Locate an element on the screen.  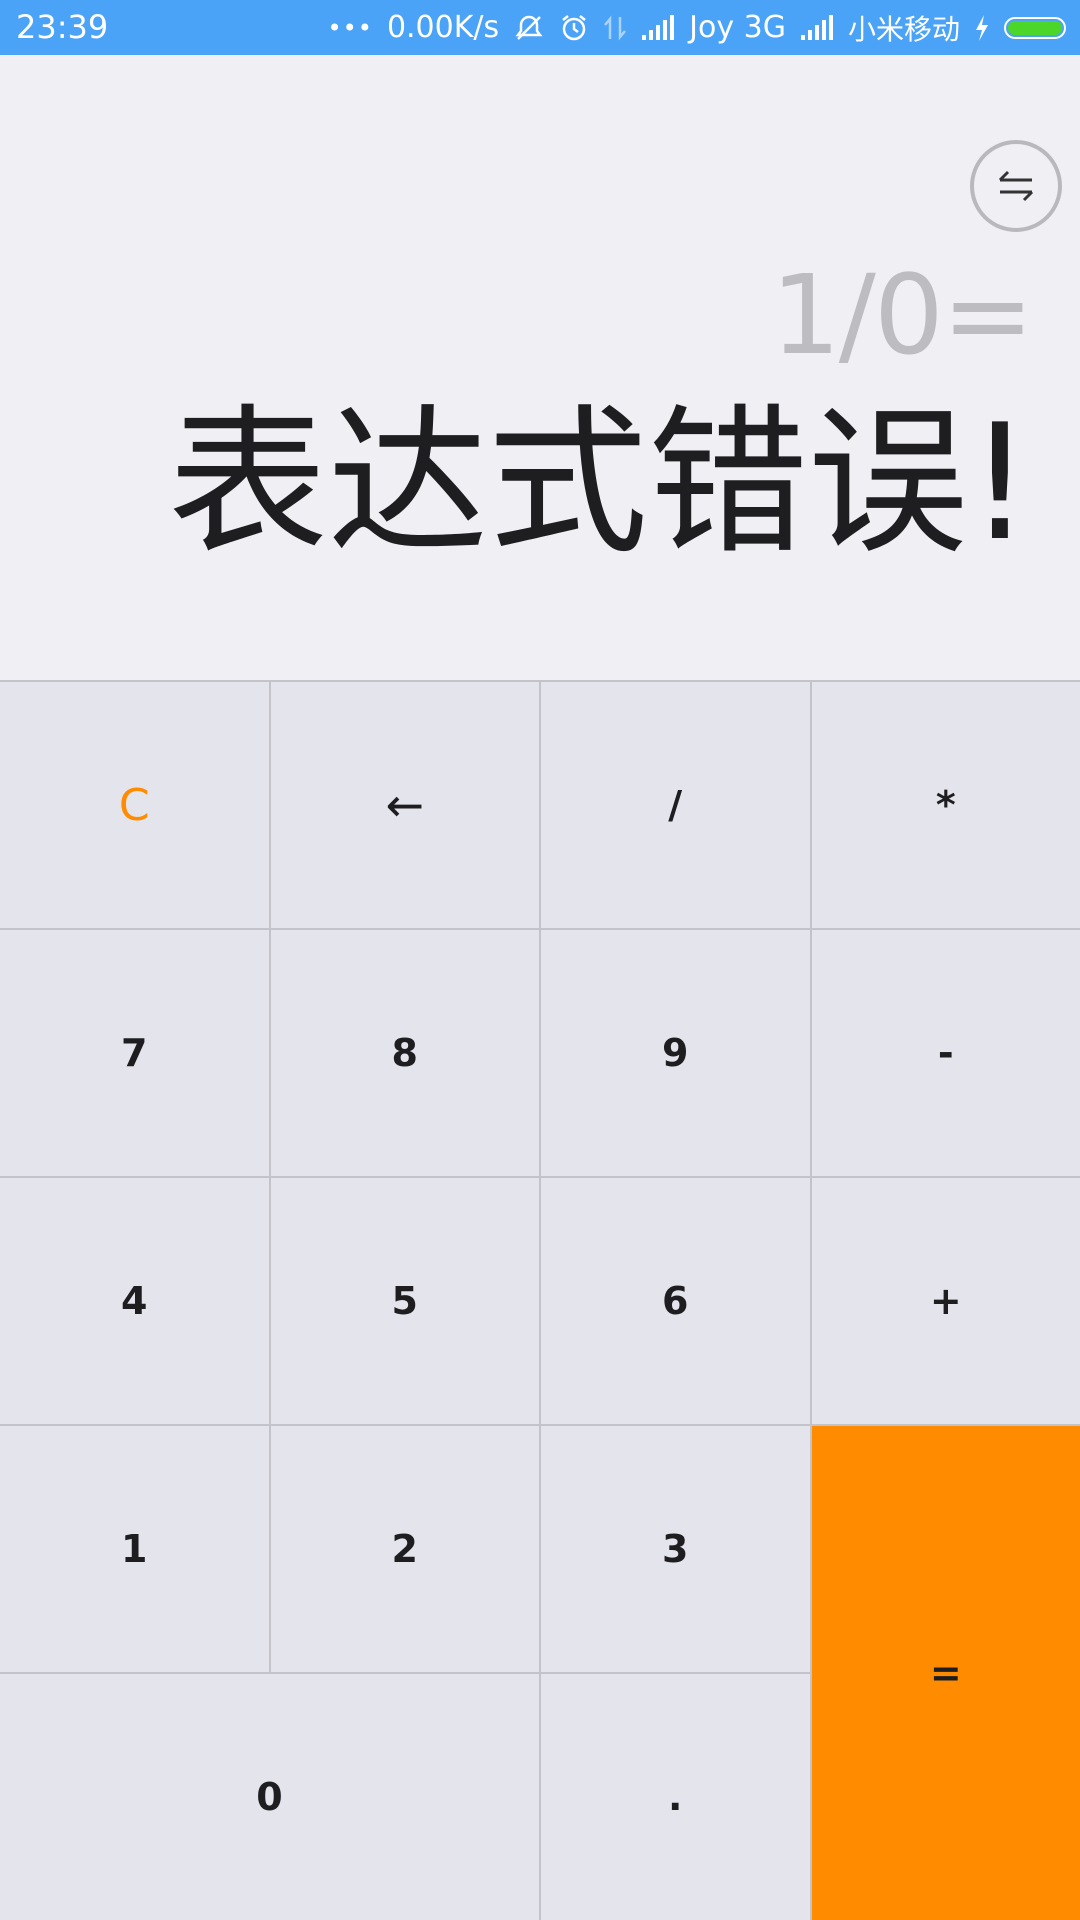
multiply-button: * is located at coordinates (945, 805).